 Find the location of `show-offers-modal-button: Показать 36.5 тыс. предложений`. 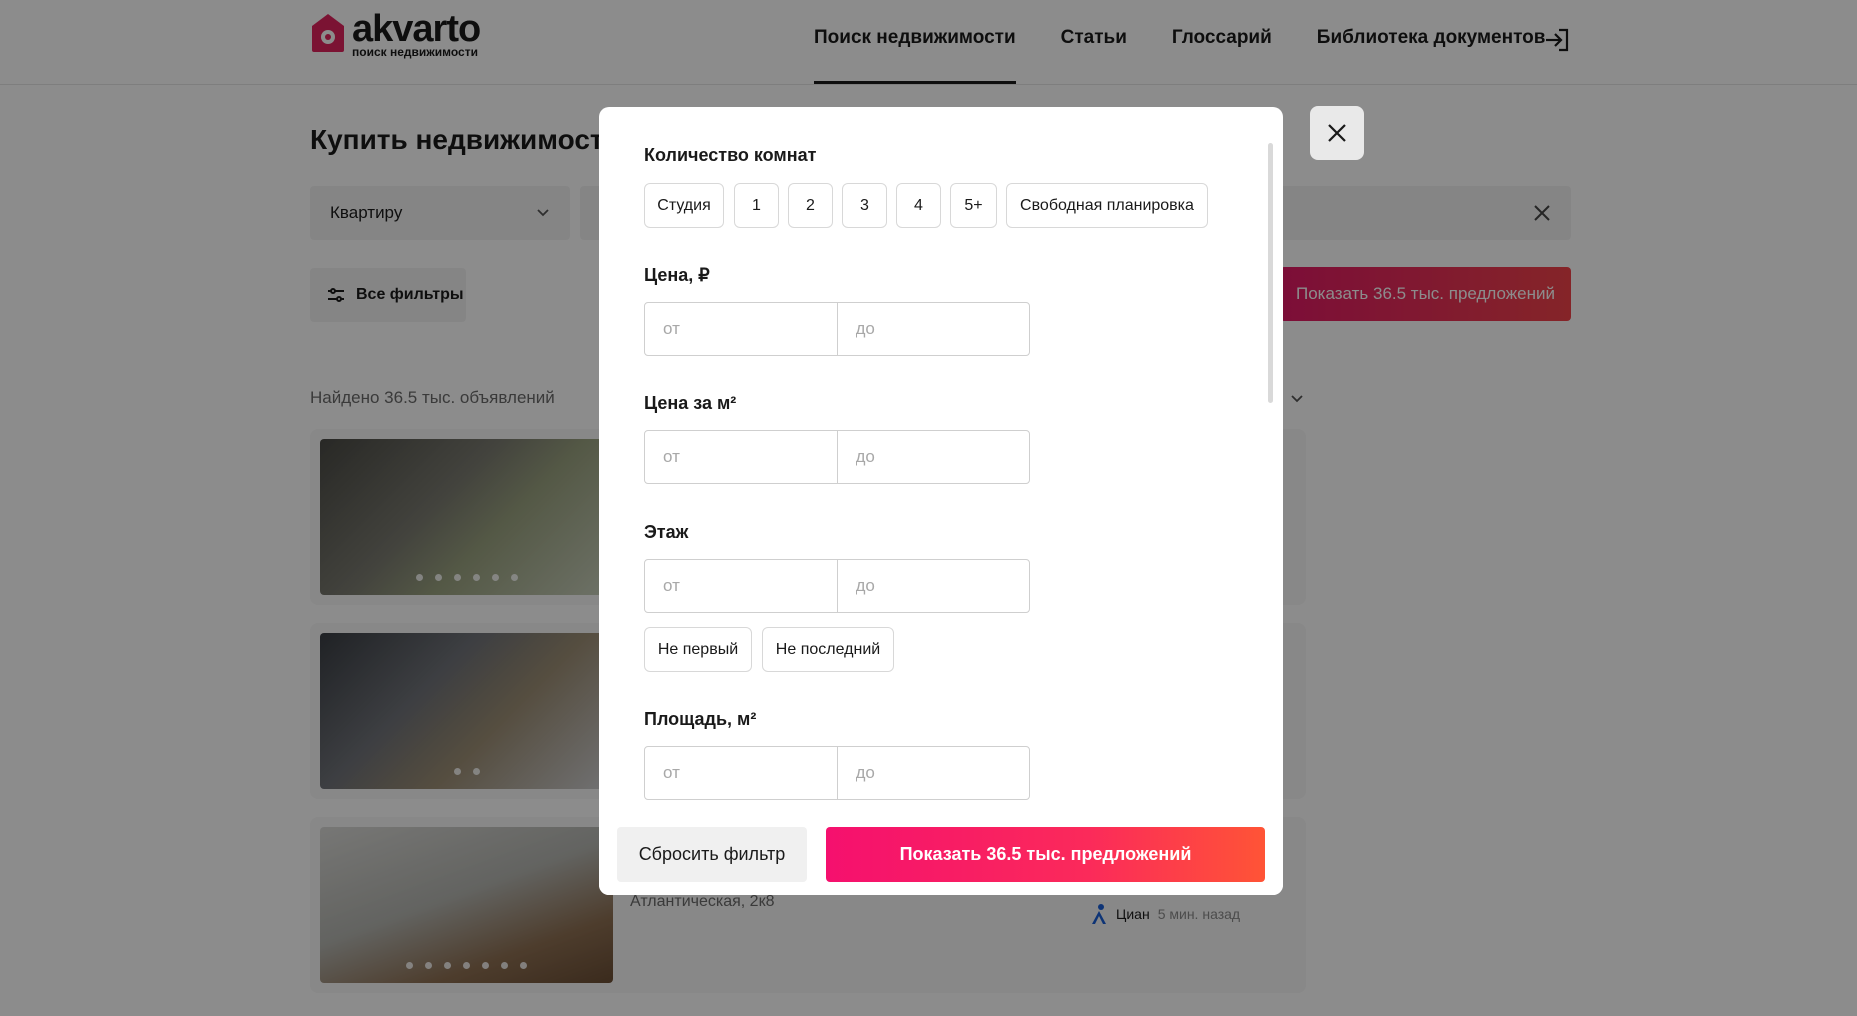

show-offers-modal-button: Показать 36.5 тыс. предложений is located at coordinates (1045, 854).